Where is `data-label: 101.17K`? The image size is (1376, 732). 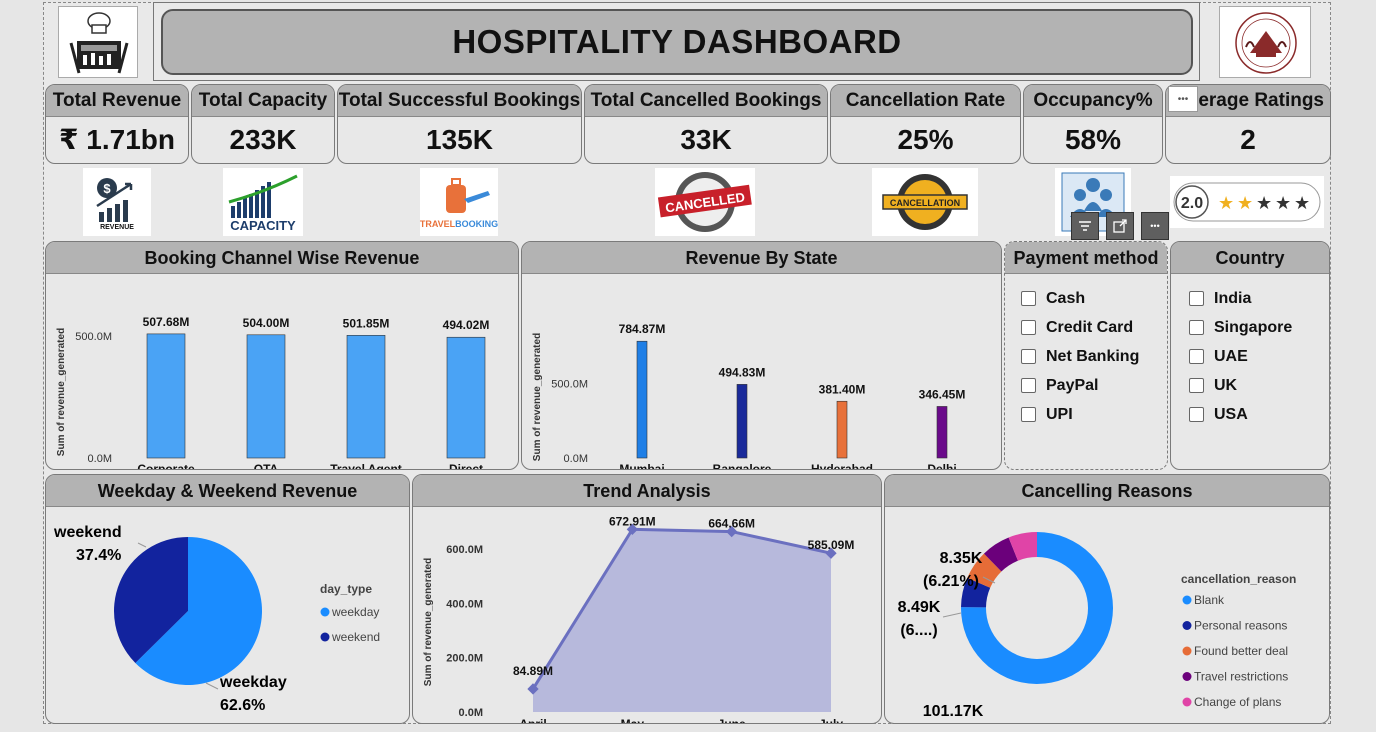
data-label: 101.17K is located at coordinates (953, 711).